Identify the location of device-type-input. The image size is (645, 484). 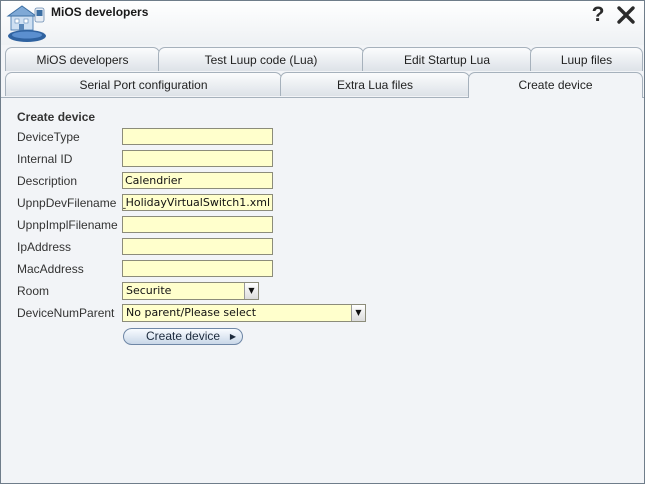
(197, 136).